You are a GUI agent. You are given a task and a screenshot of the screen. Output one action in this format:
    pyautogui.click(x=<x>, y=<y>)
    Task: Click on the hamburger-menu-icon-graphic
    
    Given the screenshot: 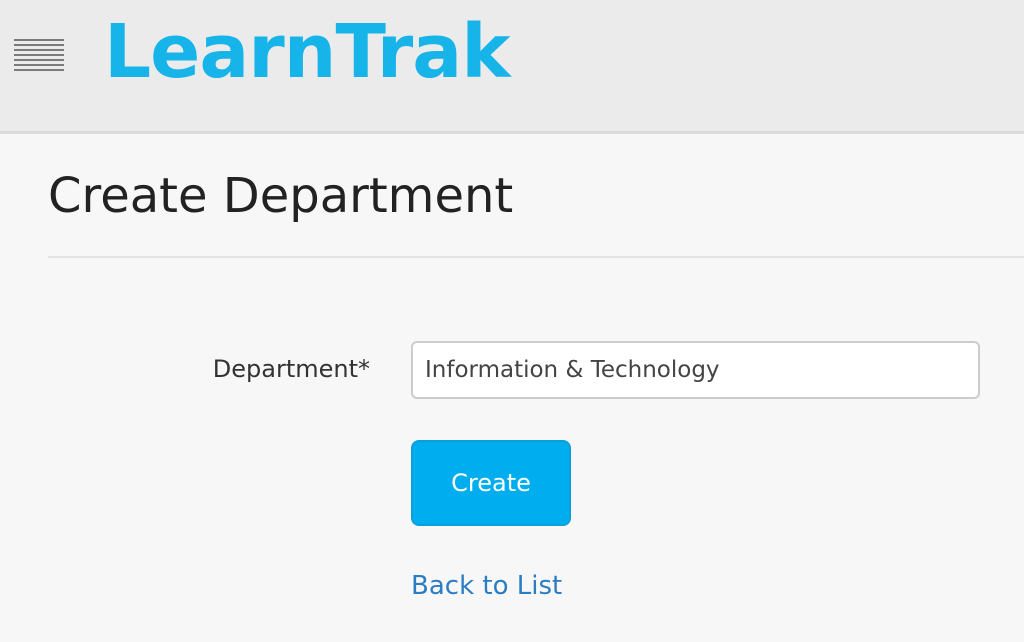 What is the action you would take?
    pyautogui.click(x=39, y=55)
    